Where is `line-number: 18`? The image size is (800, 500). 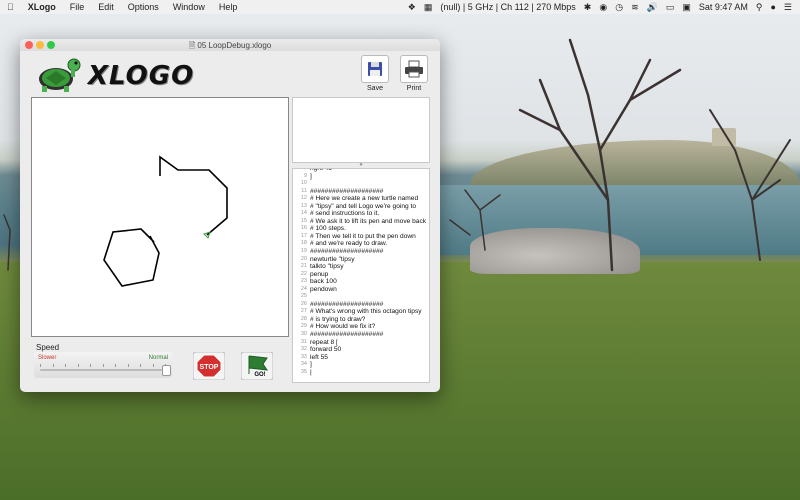 line-number: 18 is located at coordinates (303, 243).